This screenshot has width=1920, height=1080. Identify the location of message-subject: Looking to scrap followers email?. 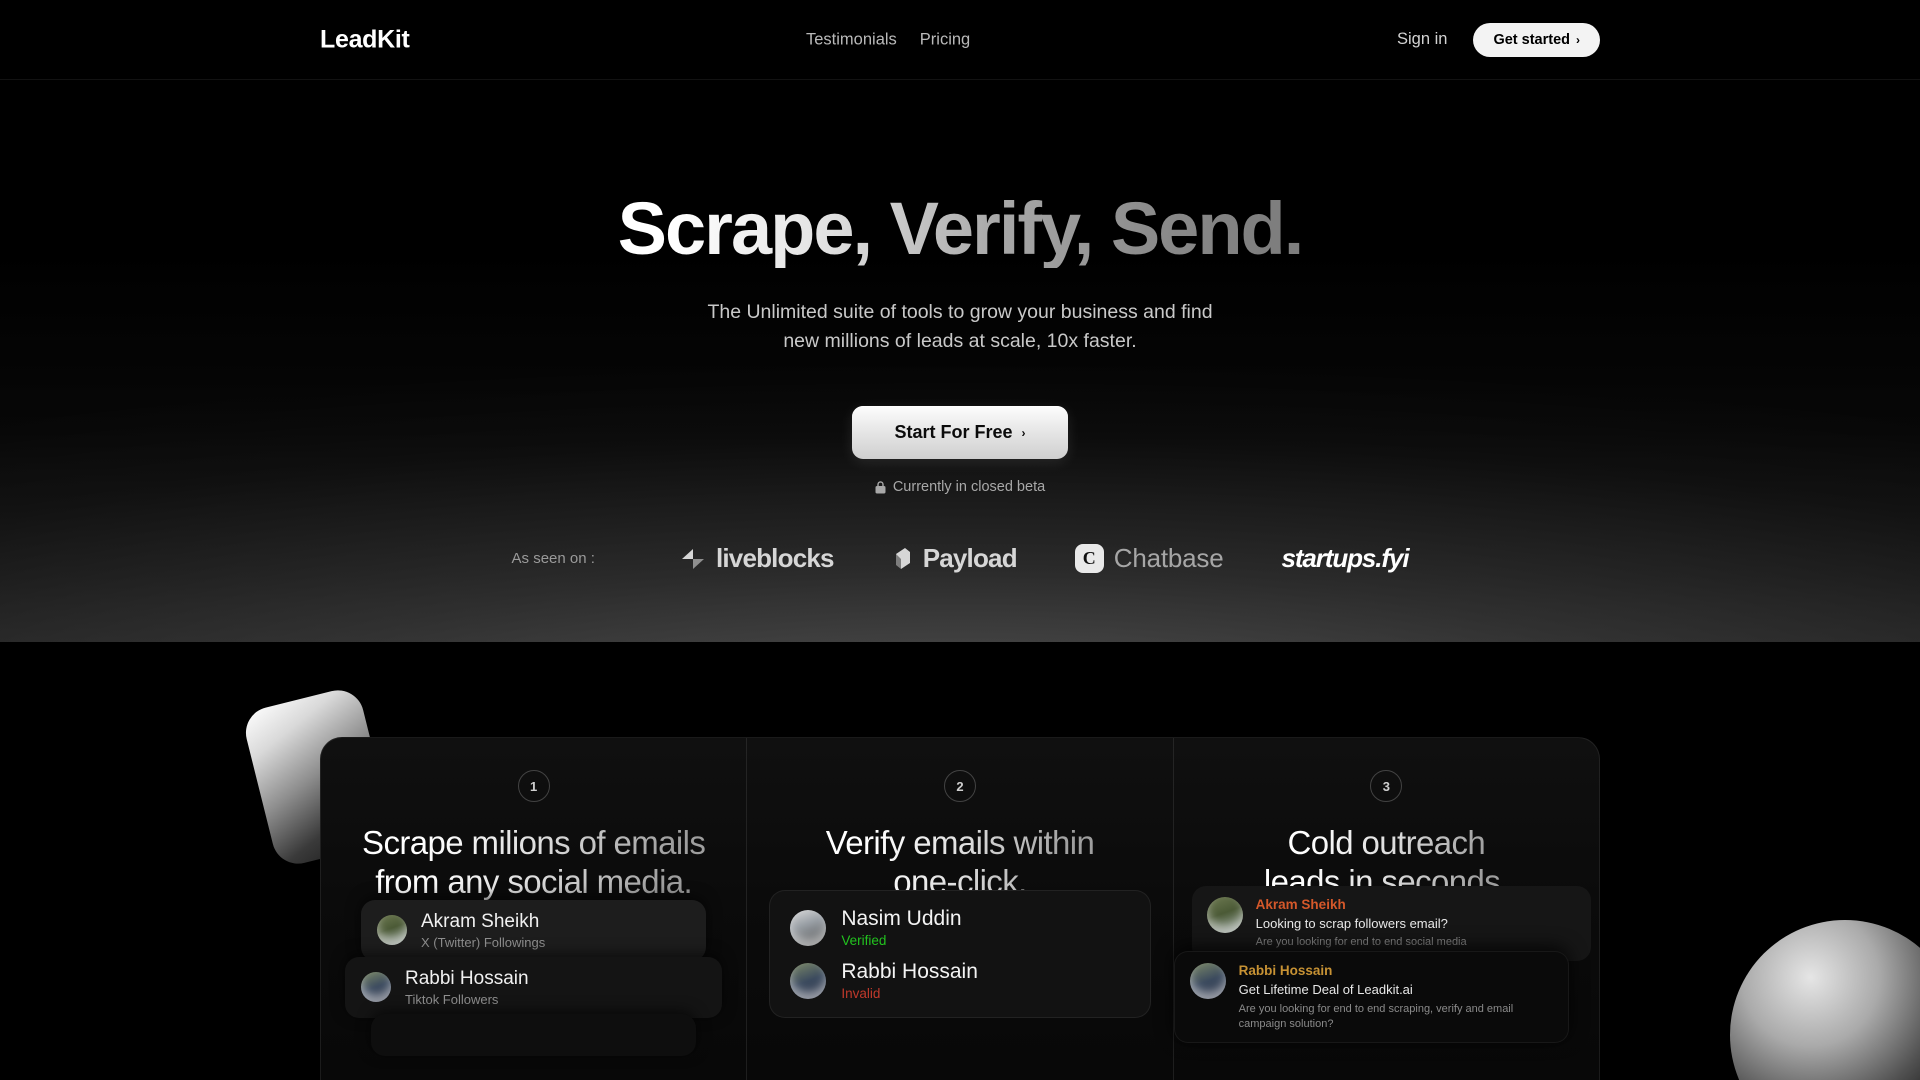
(1351, 924).